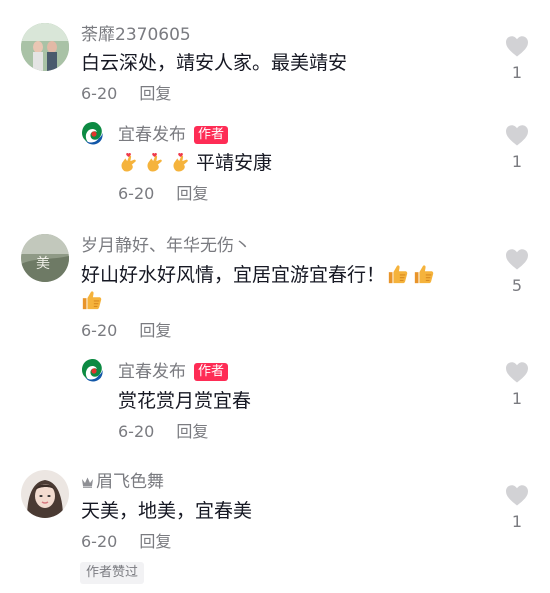 The image size is (550, 593). What do you see at coordinates (112, 573) in the screenshot?
I see `author-liked-tag: 作者赞过` at bounding box center [112, 573].